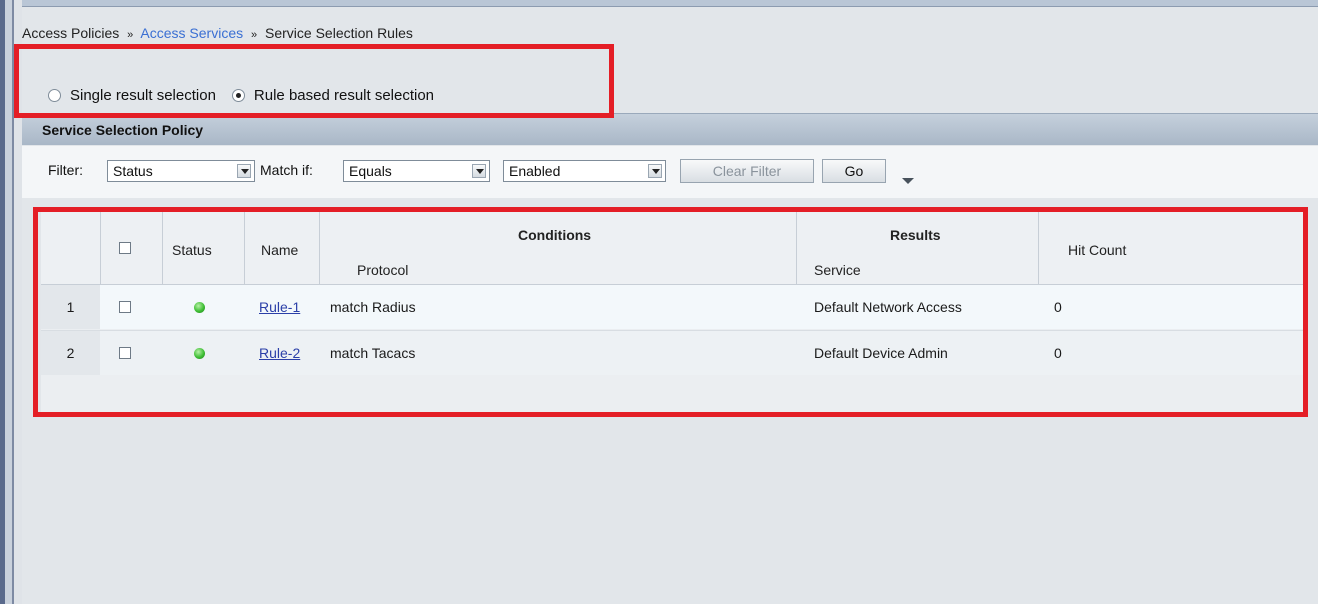  I want to click on selection-mode-highlight, so click(314, 81).